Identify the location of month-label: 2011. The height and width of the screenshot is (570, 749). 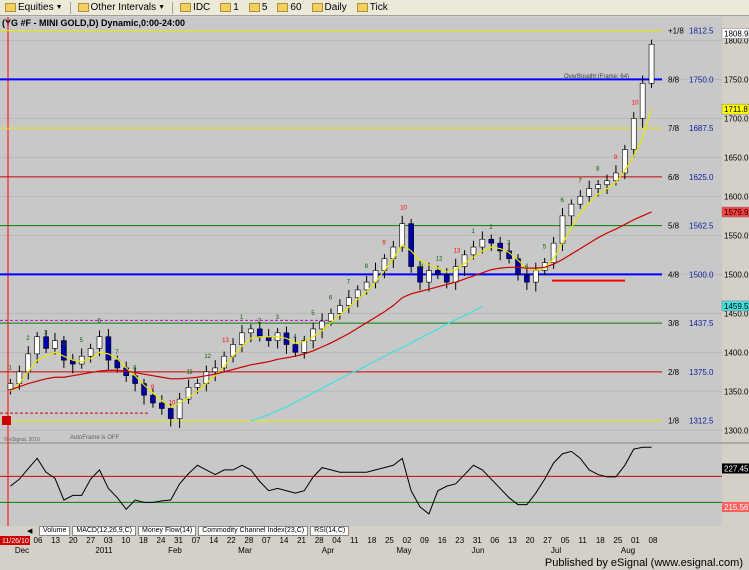
(104, 550).